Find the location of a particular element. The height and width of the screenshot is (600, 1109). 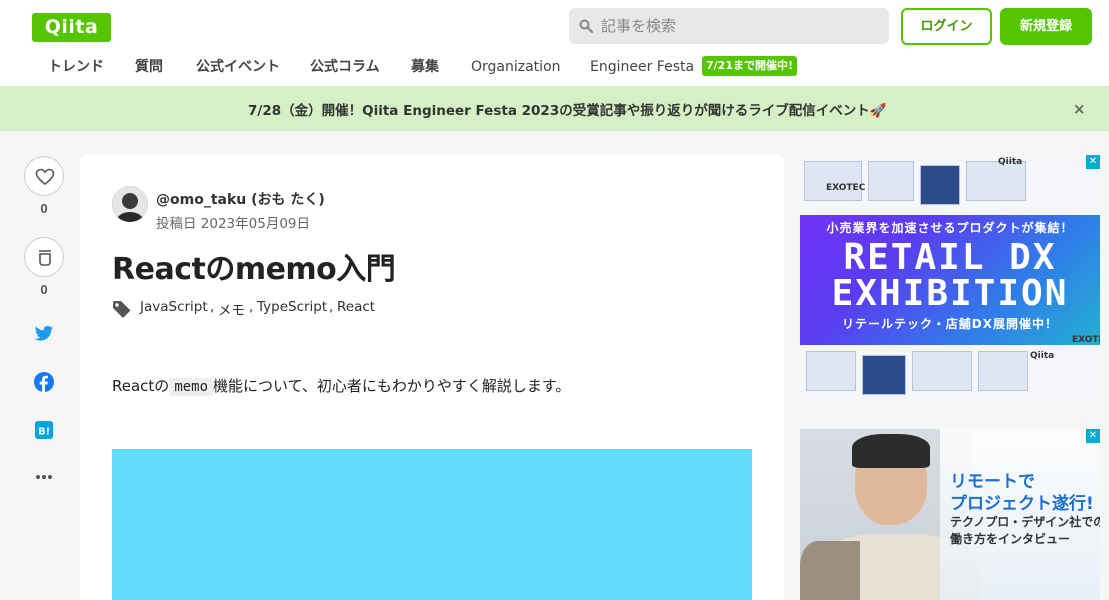

more-icon is located at coordinates (44, 477).